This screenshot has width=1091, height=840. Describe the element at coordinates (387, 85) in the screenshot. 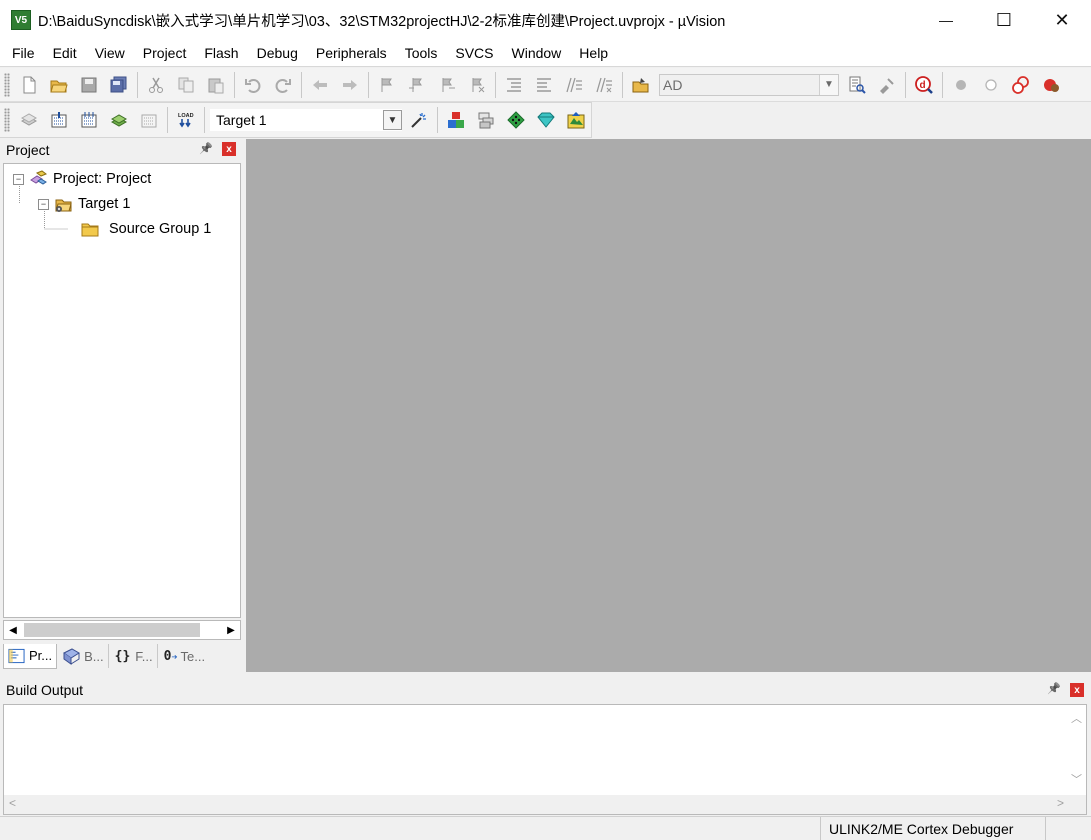

I see `insert-bookmark-button` at that location.